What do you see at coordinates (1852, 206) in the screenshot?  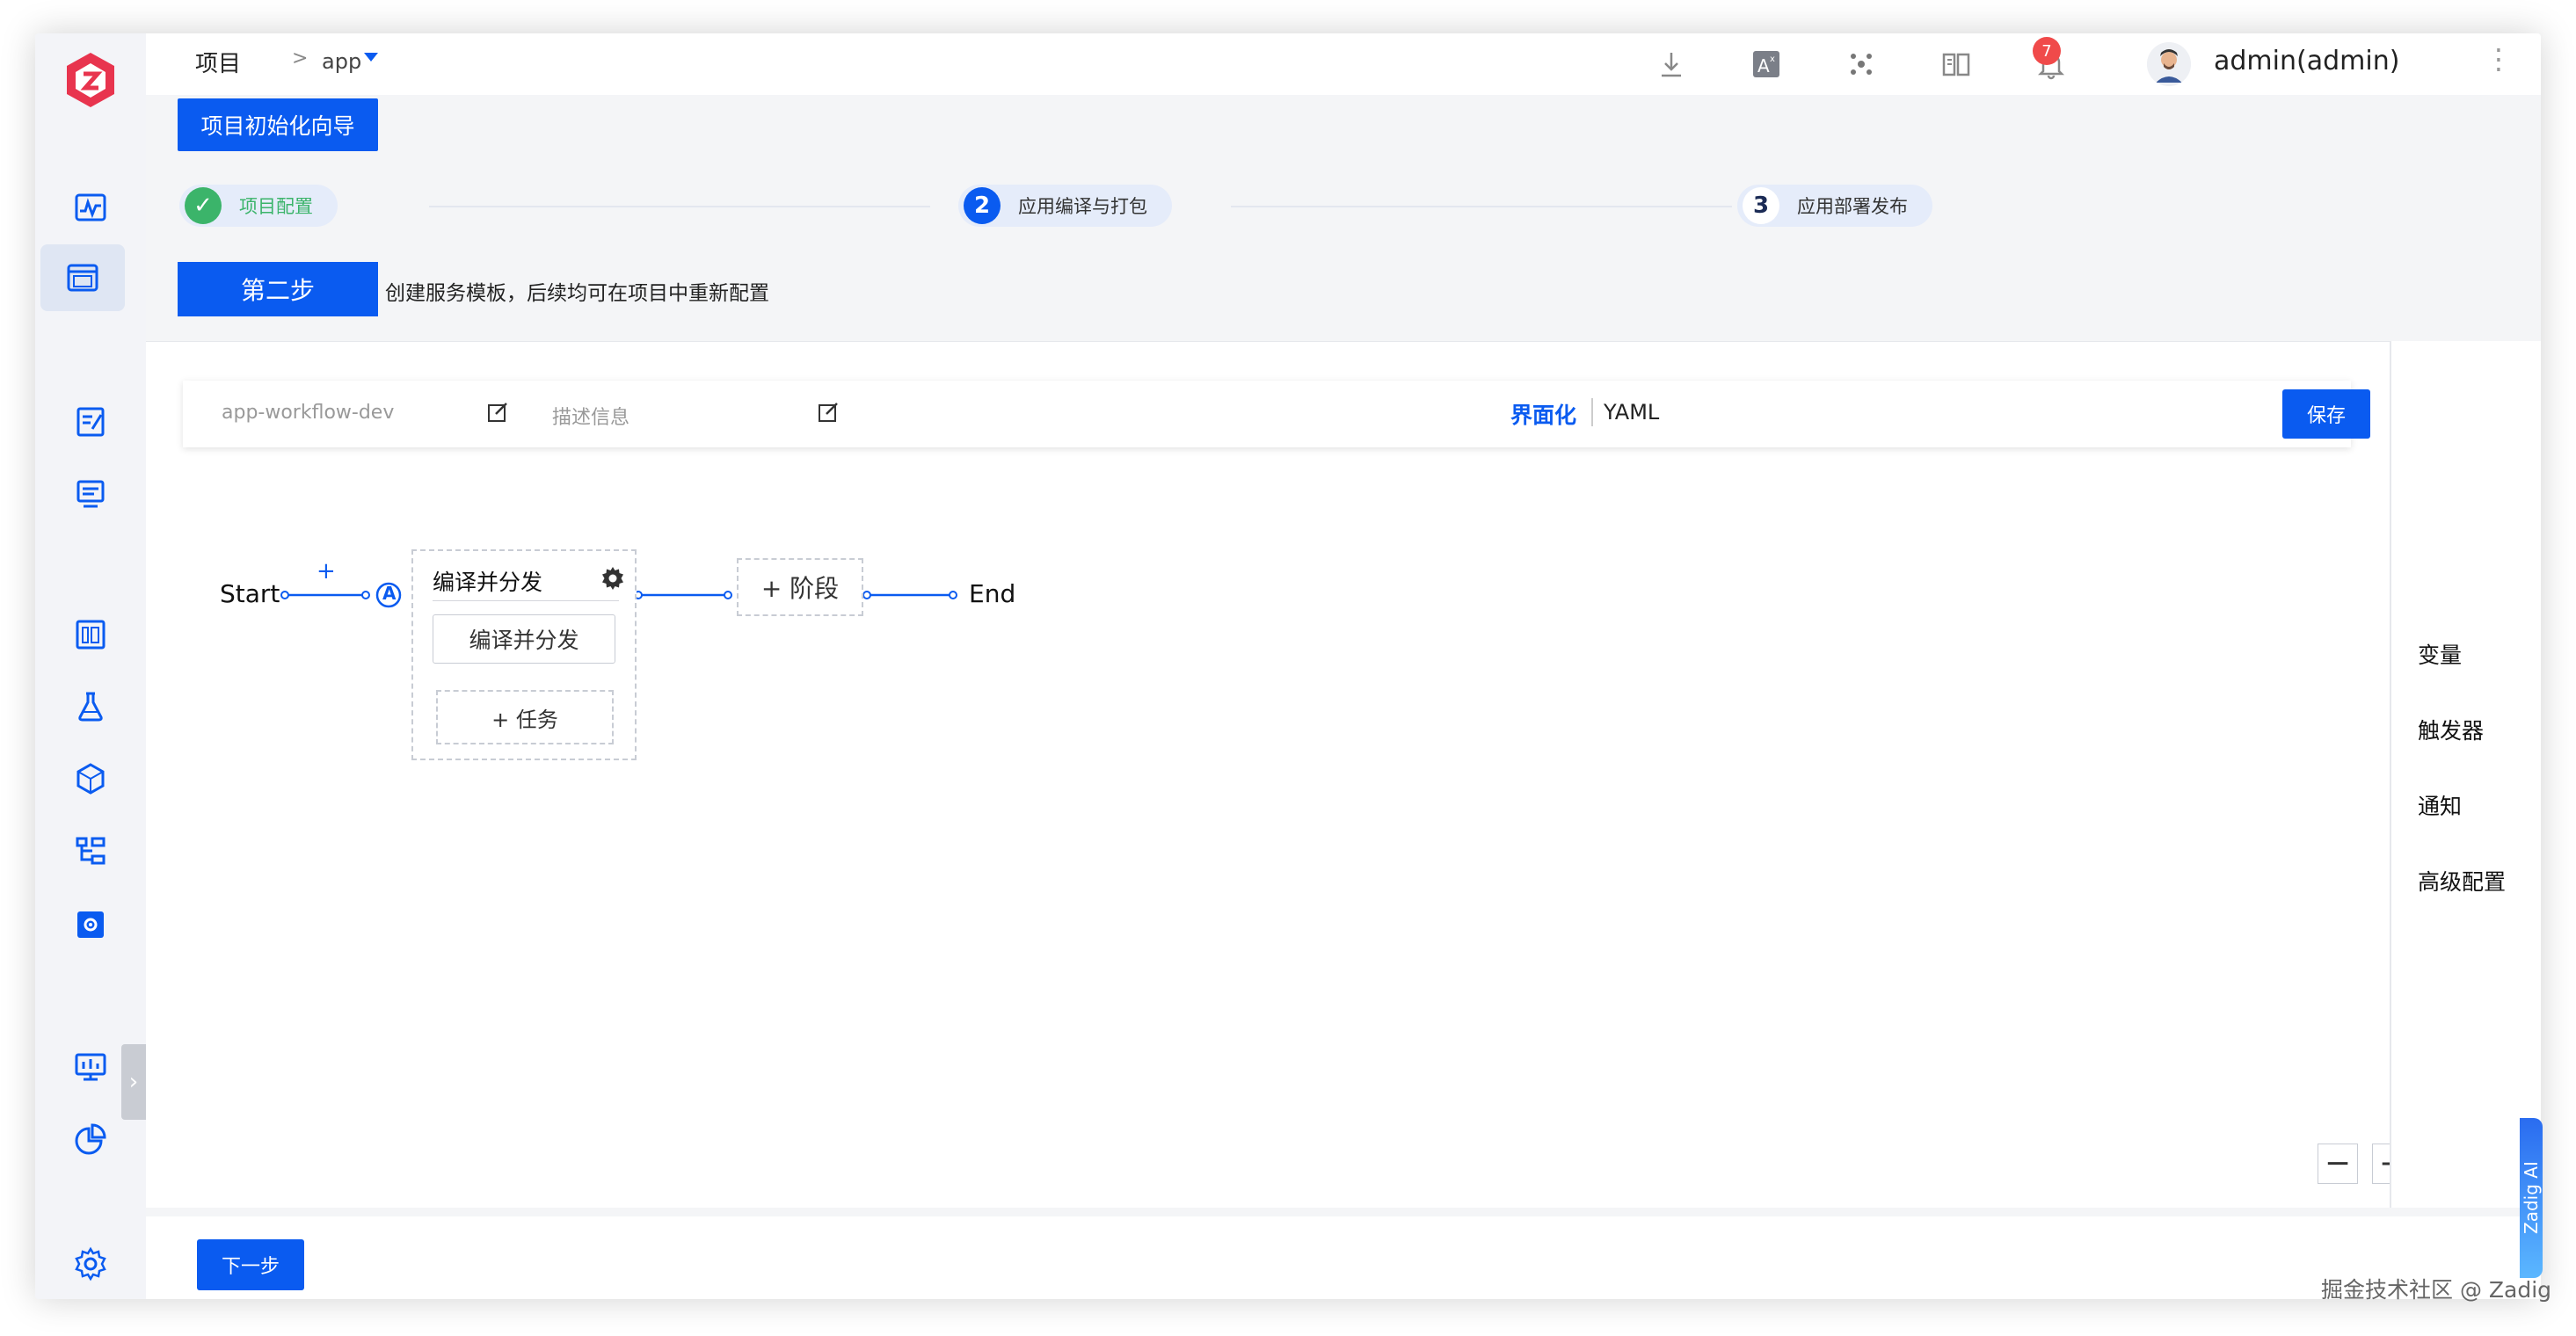 I see `step-label: 应用部署发布` at bounding box center [1852, 206].